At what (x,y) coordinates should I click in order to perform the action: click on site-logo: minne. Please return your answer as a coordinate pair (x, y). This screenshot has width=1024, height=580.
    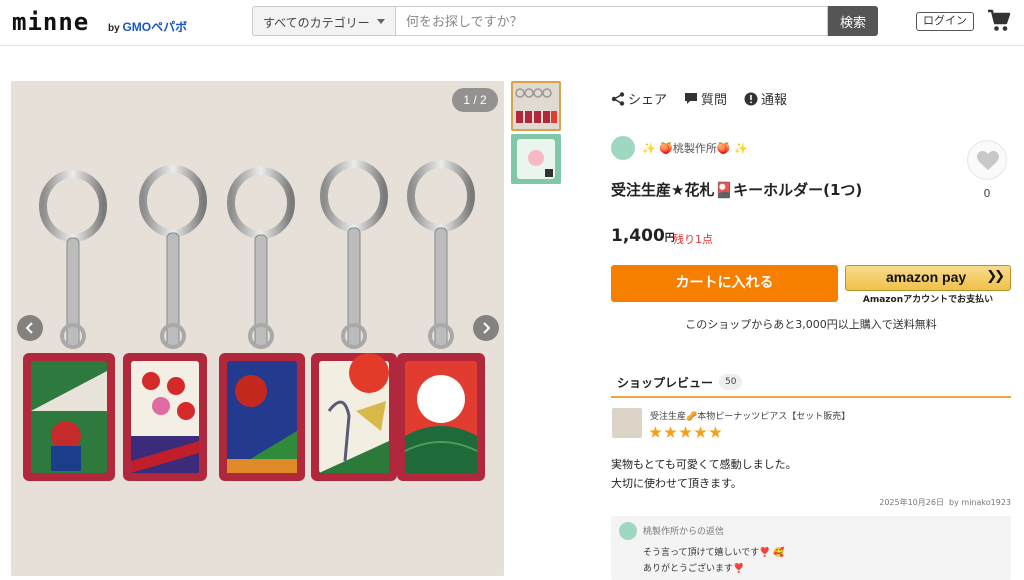
    Looking at the image, I should click on (50, 22).